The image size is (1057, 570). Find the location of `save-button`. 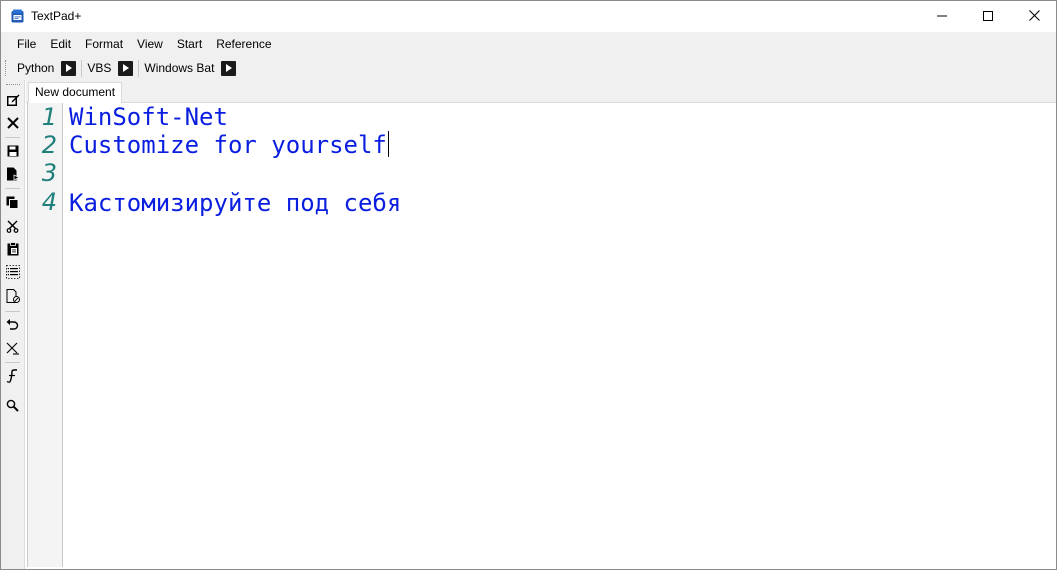

save-button is located at coordinates (12, 152).